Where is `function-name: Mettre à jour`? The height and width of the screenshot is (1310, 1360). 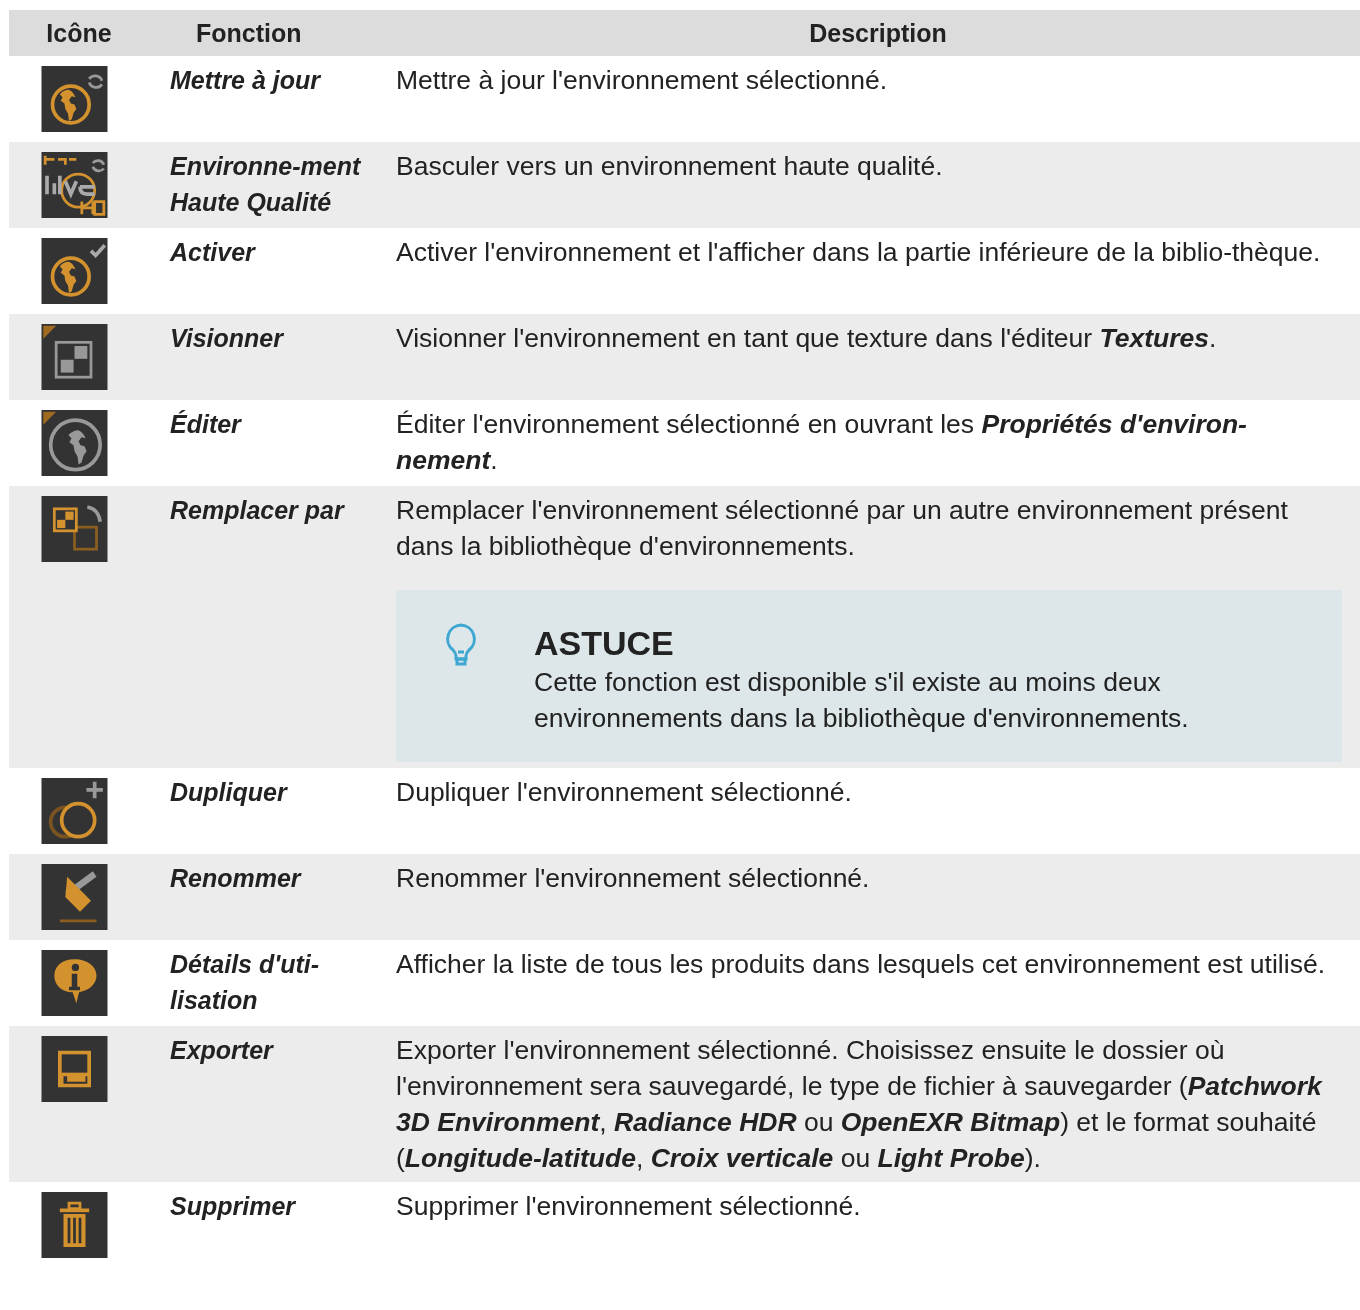
function-name: Mettre à jour is located at coordinates (246, 80).